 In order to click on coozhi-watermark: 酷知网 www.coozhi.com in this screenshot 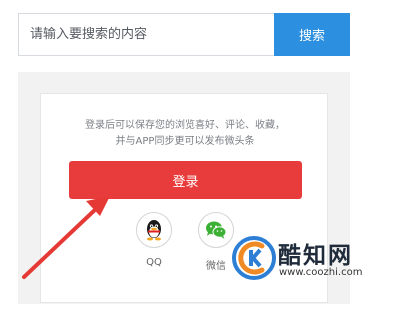, I will do `click(307, 262)`.